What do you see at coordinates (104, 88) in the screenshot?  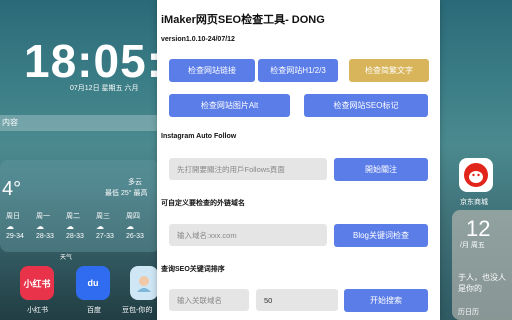 I see `home-date: 07月12日 星期五 六月` at bounding box center [104, 88].